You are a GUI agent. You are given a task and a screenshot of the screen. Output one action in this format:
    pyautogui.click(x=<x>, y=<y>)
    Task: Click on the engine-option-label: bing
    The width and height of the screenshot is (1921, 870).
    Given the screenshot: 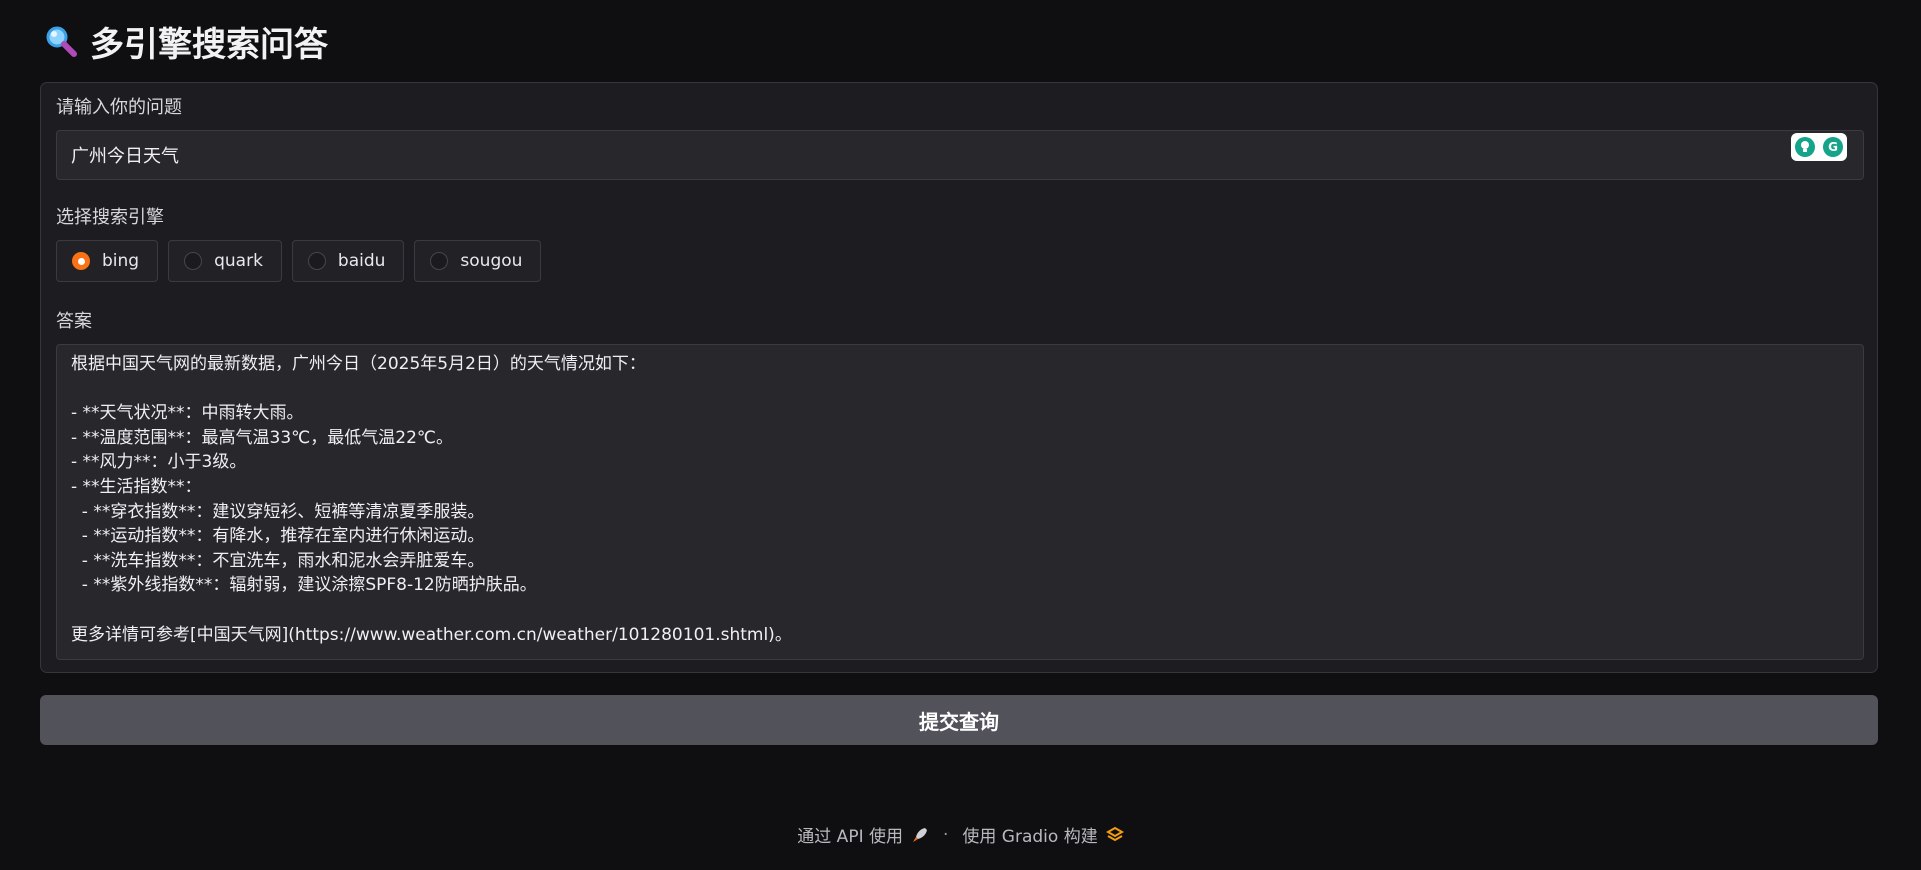 What is the action you would take?
    pyautogui.click(x=121, y=261)
    